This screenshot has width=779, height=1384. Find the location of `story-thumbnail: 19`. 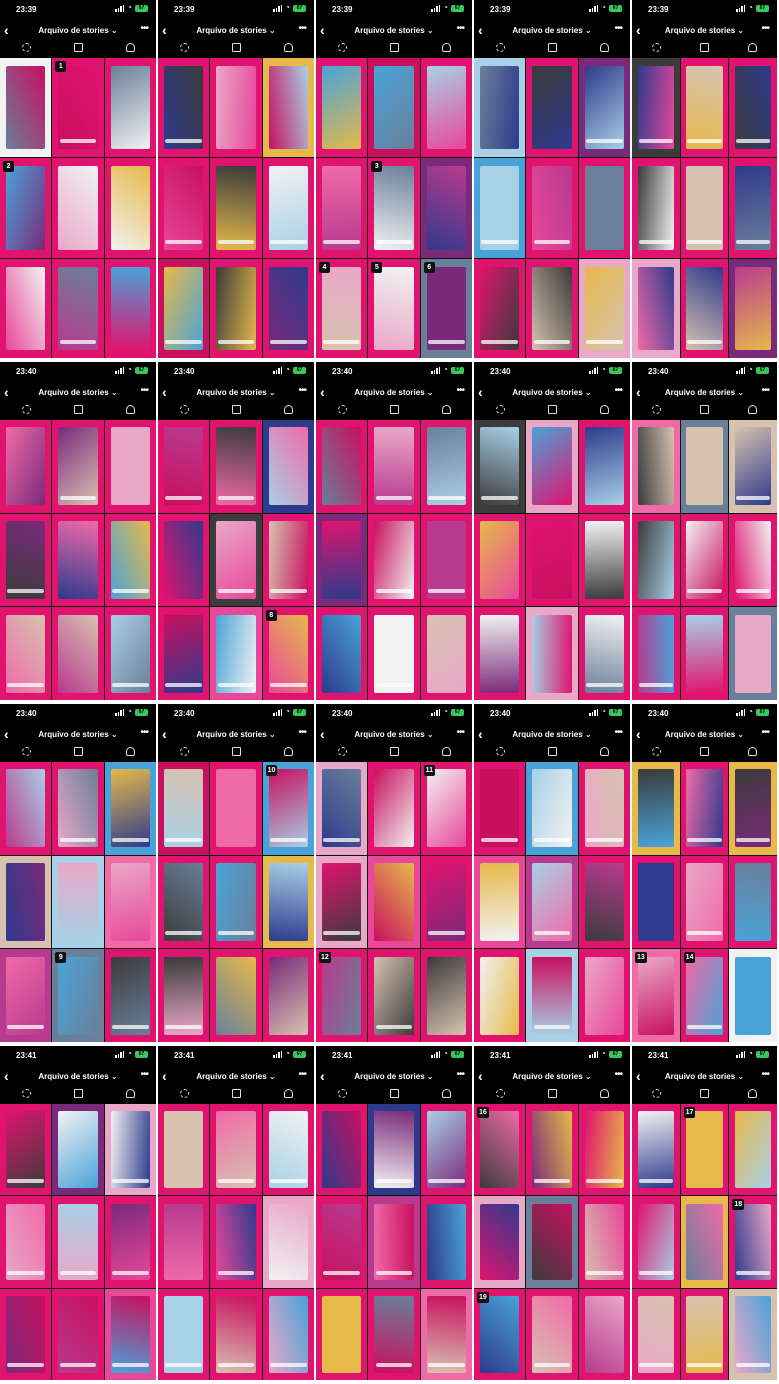

story-thumbnail: 19 is located at coordinates (500, 1334).